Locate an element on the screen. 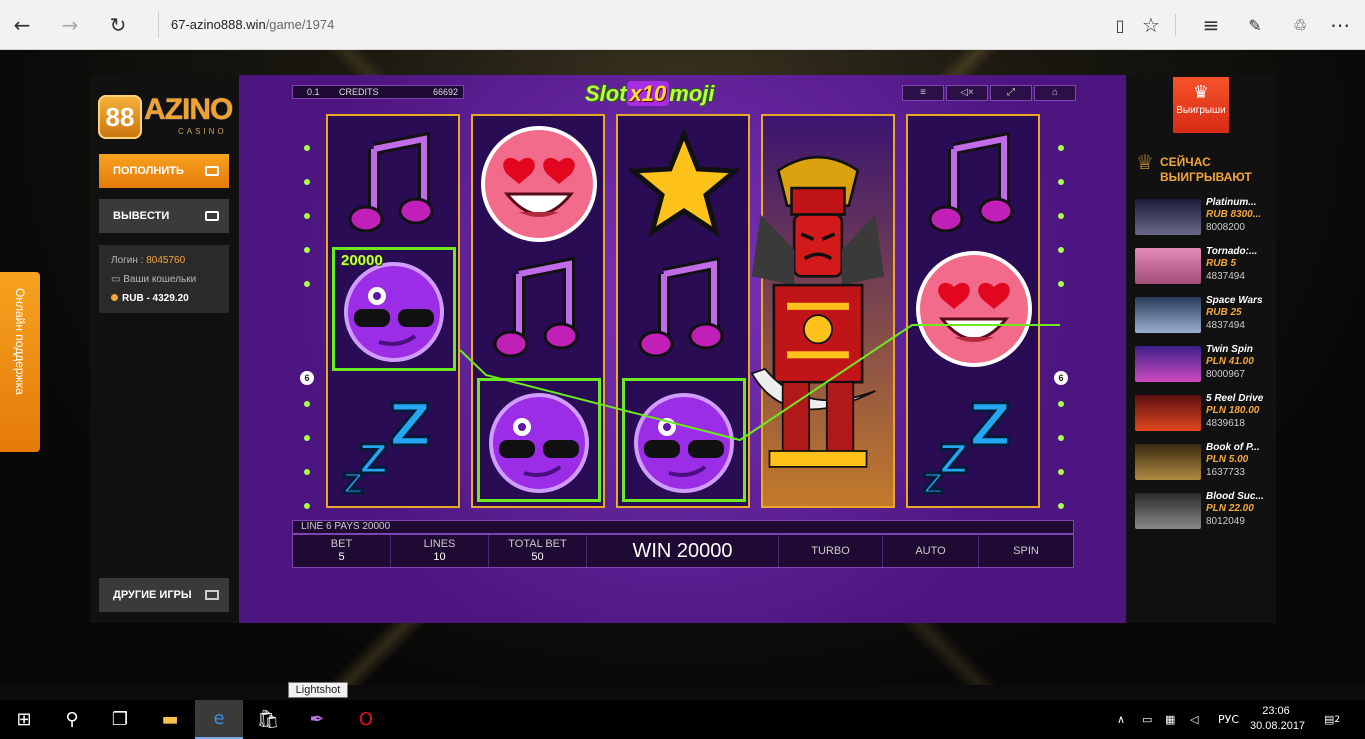 This screenshot has height=739, width=1365. volume-icon: ◁ is located at coordinates (1194, 719).